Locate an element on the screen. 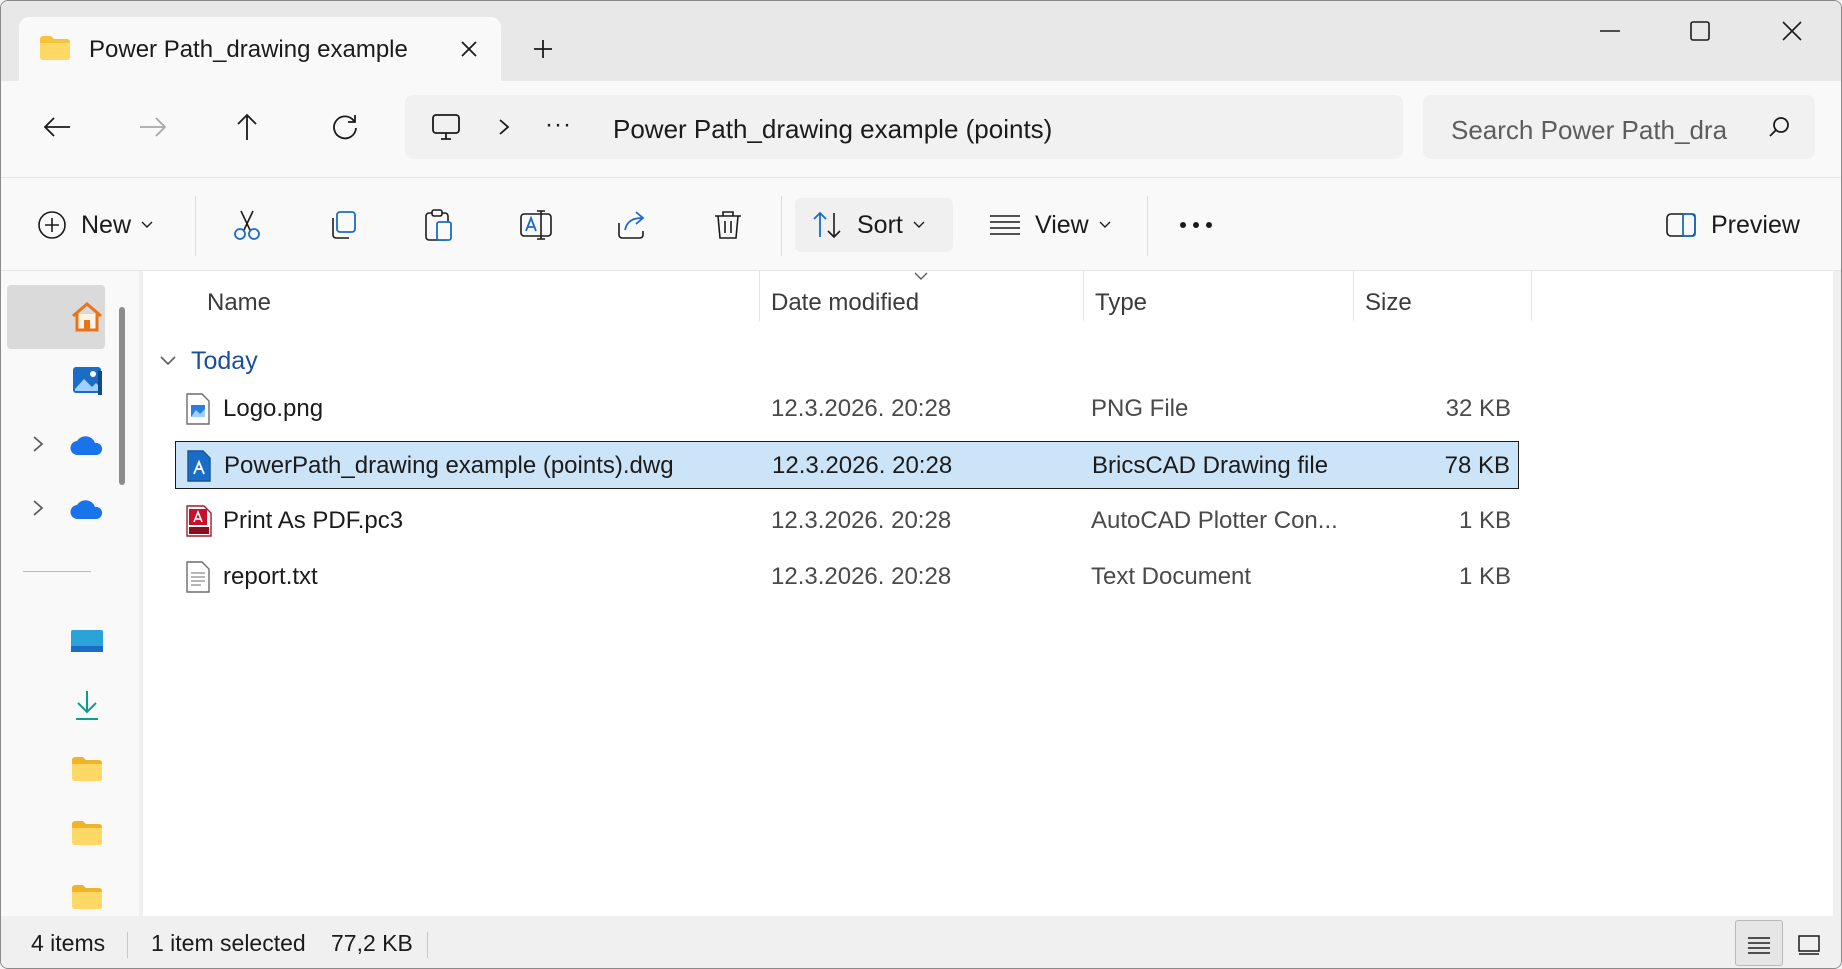 Image resolution: width=1842 pixels, height=969 pixels. tab-current-folder: Power Path_drawing example is located at coordinates (260, 49).